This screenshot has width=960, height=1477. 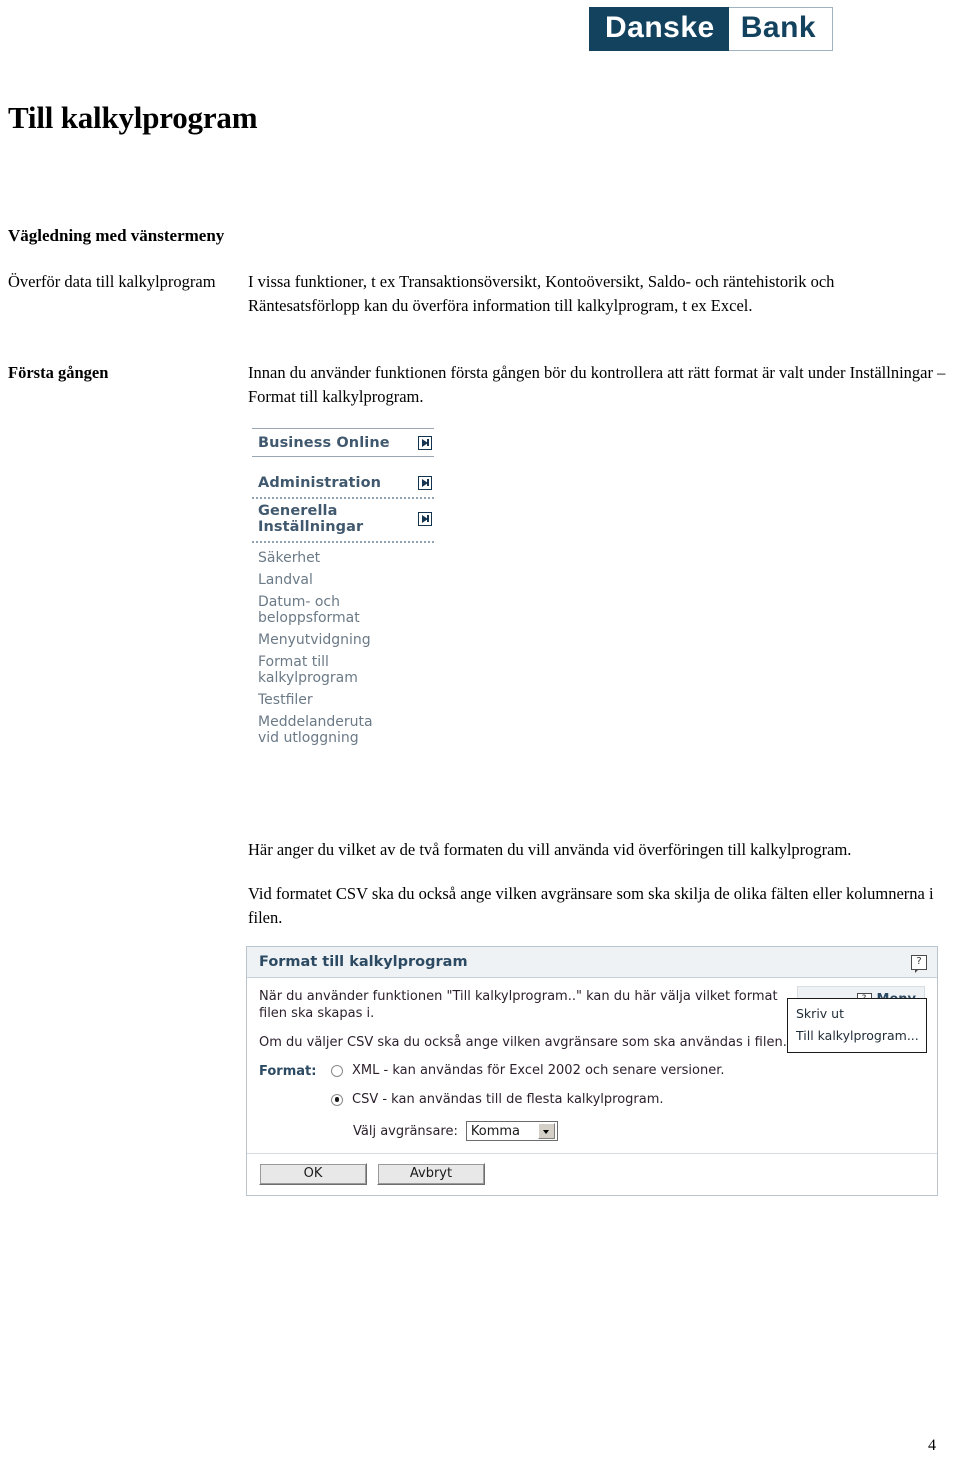 What do you see at coordinates (346, 700) in the screenshot?
I see `menu-item-testfiler: Testfiler` at bounding box center [346, 700].